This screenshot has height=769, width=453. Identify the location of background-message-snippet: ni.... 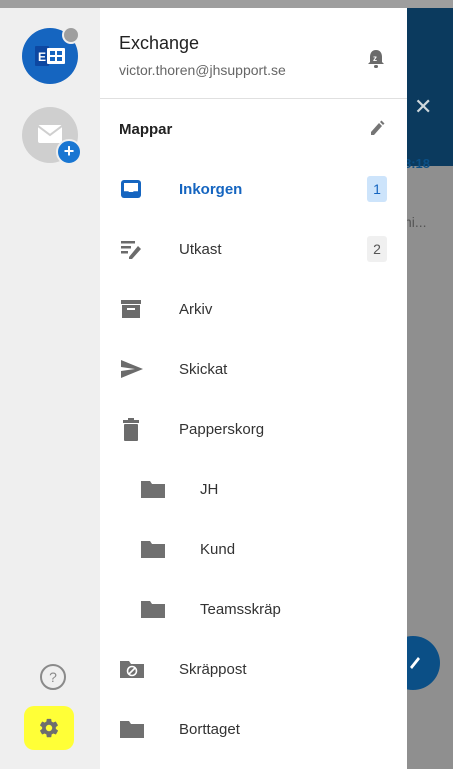
(415, 222).